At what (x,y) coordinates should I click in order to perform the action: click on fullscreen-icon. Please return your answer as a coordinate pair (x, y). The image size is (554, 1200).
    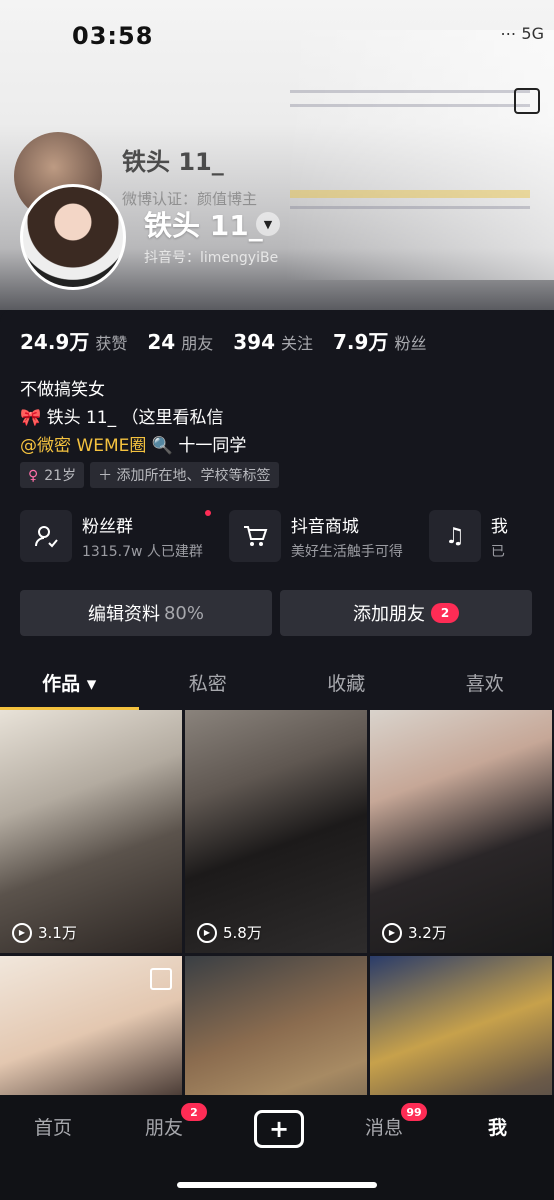
    Looking at the image, I should click on (527, 101).